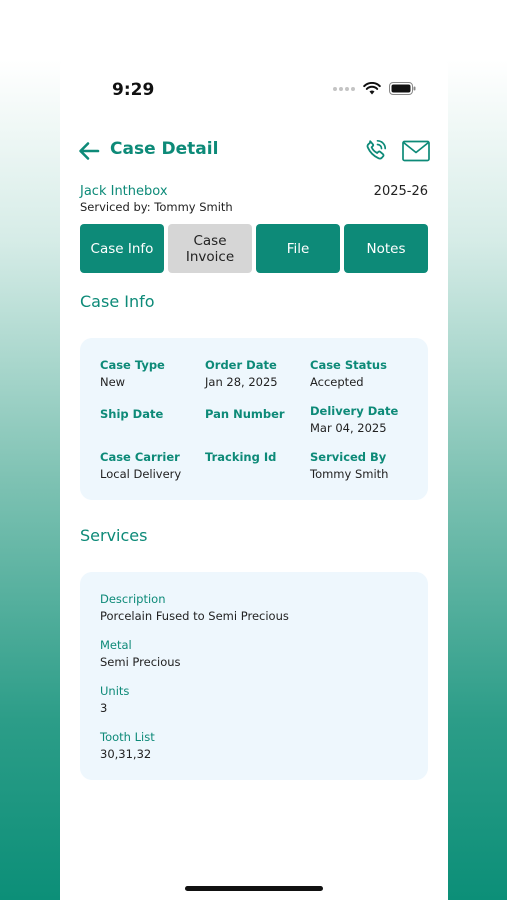  What do you see at coordinates (126, 754) in the screenshot?
I see `service-value: 30,31,32` at bounding box center [126, 754].